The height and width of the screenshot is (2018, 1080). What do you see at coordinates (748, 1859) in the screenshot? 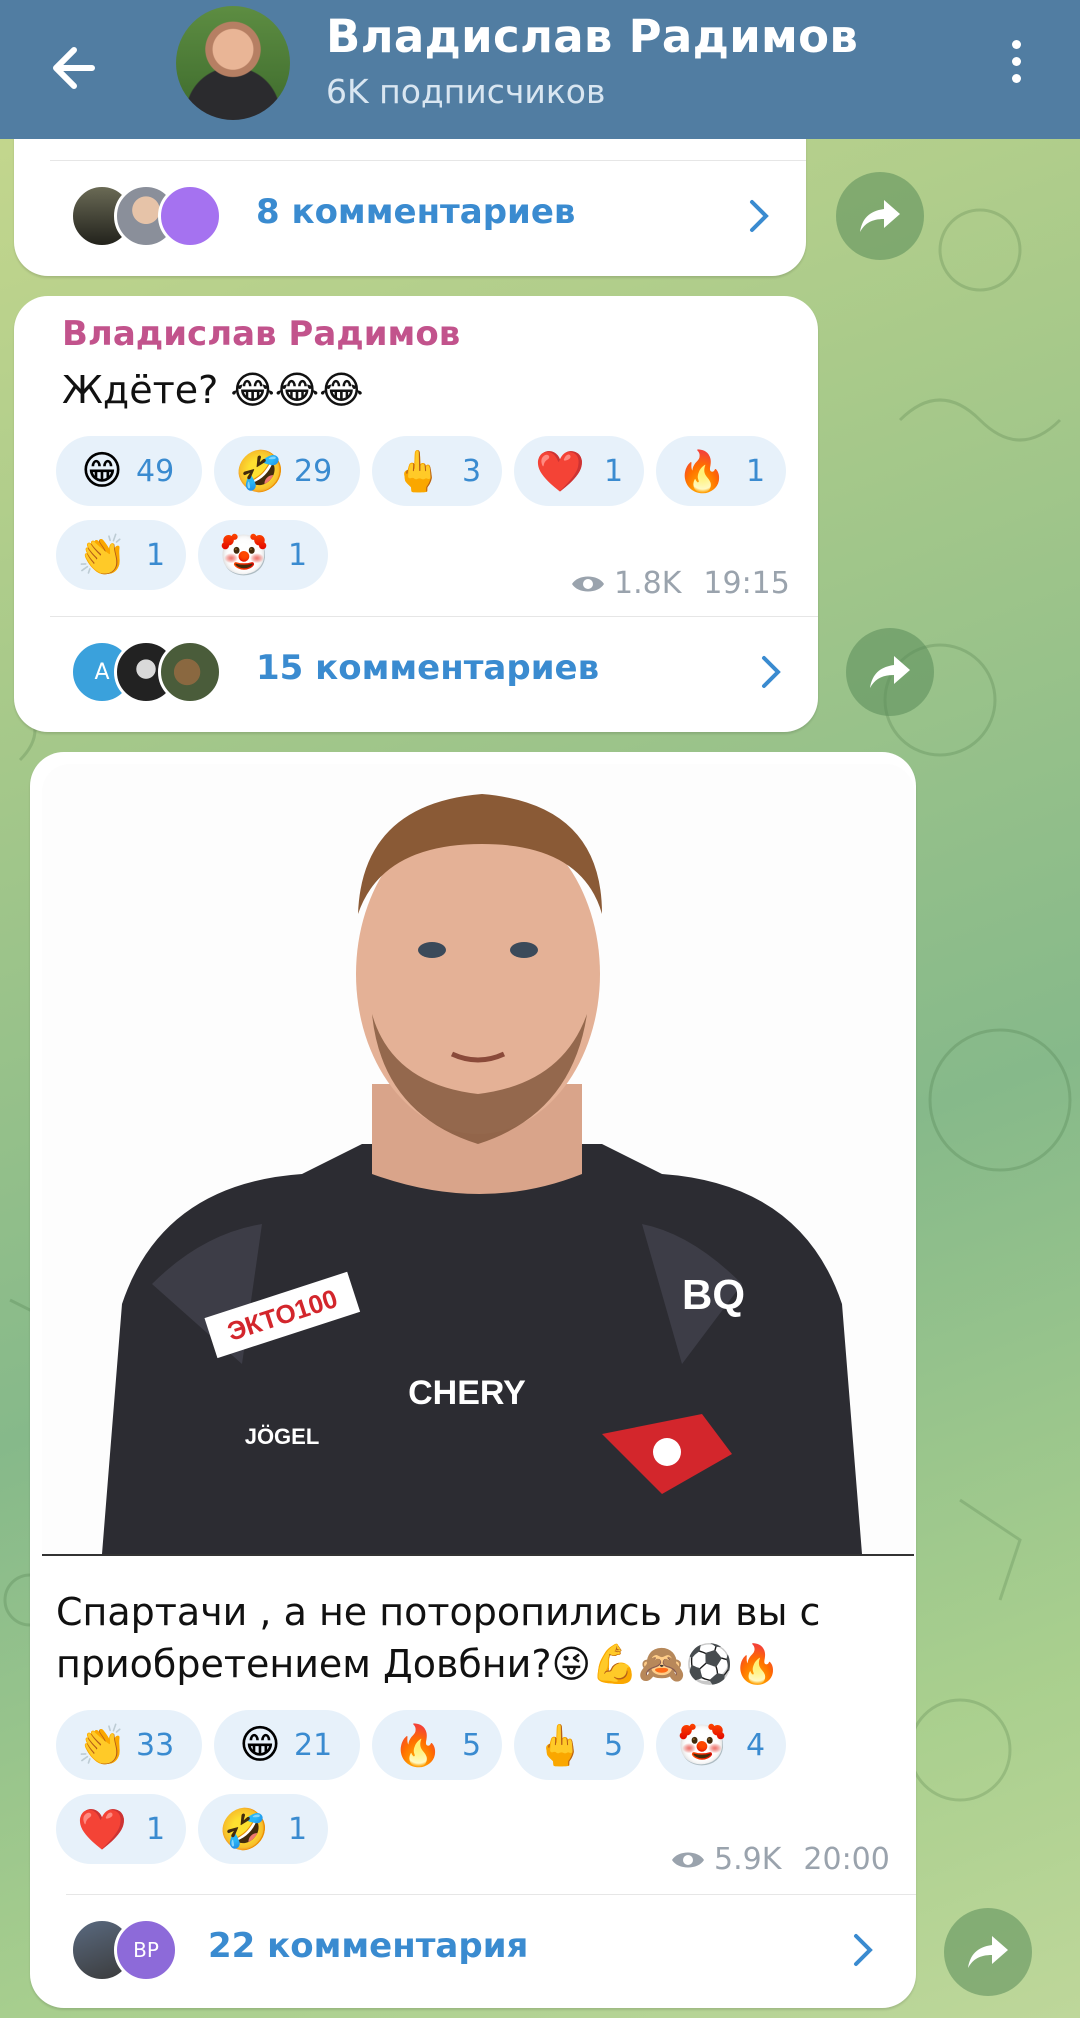
I see `view-count: 5.9K` at bounding box center [748, 1859].